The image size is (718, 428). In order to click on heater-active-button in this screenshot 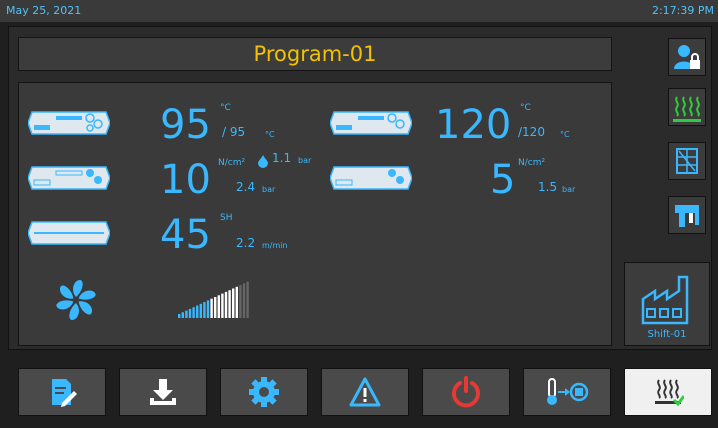, I will do `click(668, 392)`.